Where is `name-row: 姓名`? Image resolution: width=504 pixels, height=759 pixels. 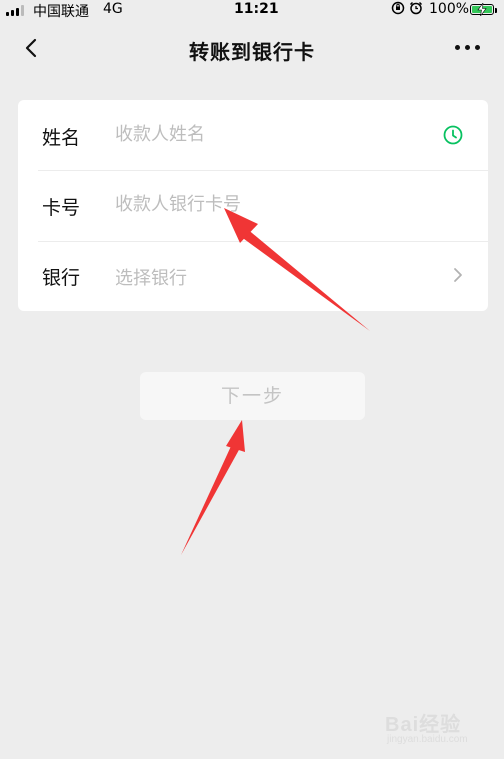 name-row: 姓名 is located at coordinates (253, 135).